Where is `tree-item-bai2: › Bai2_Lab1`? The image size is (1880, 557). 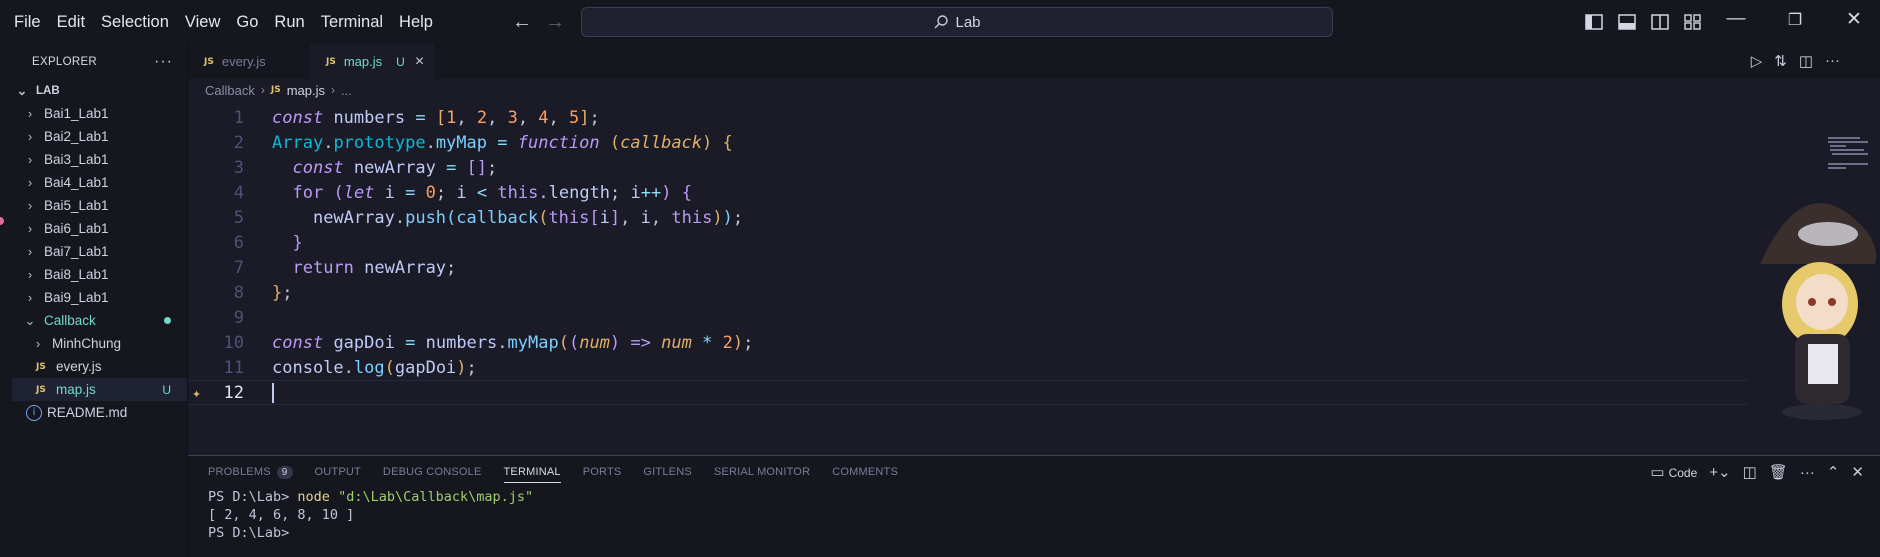
tree-item-bai2: › Bai2_Lab1 is located at coordinates (99, 136).